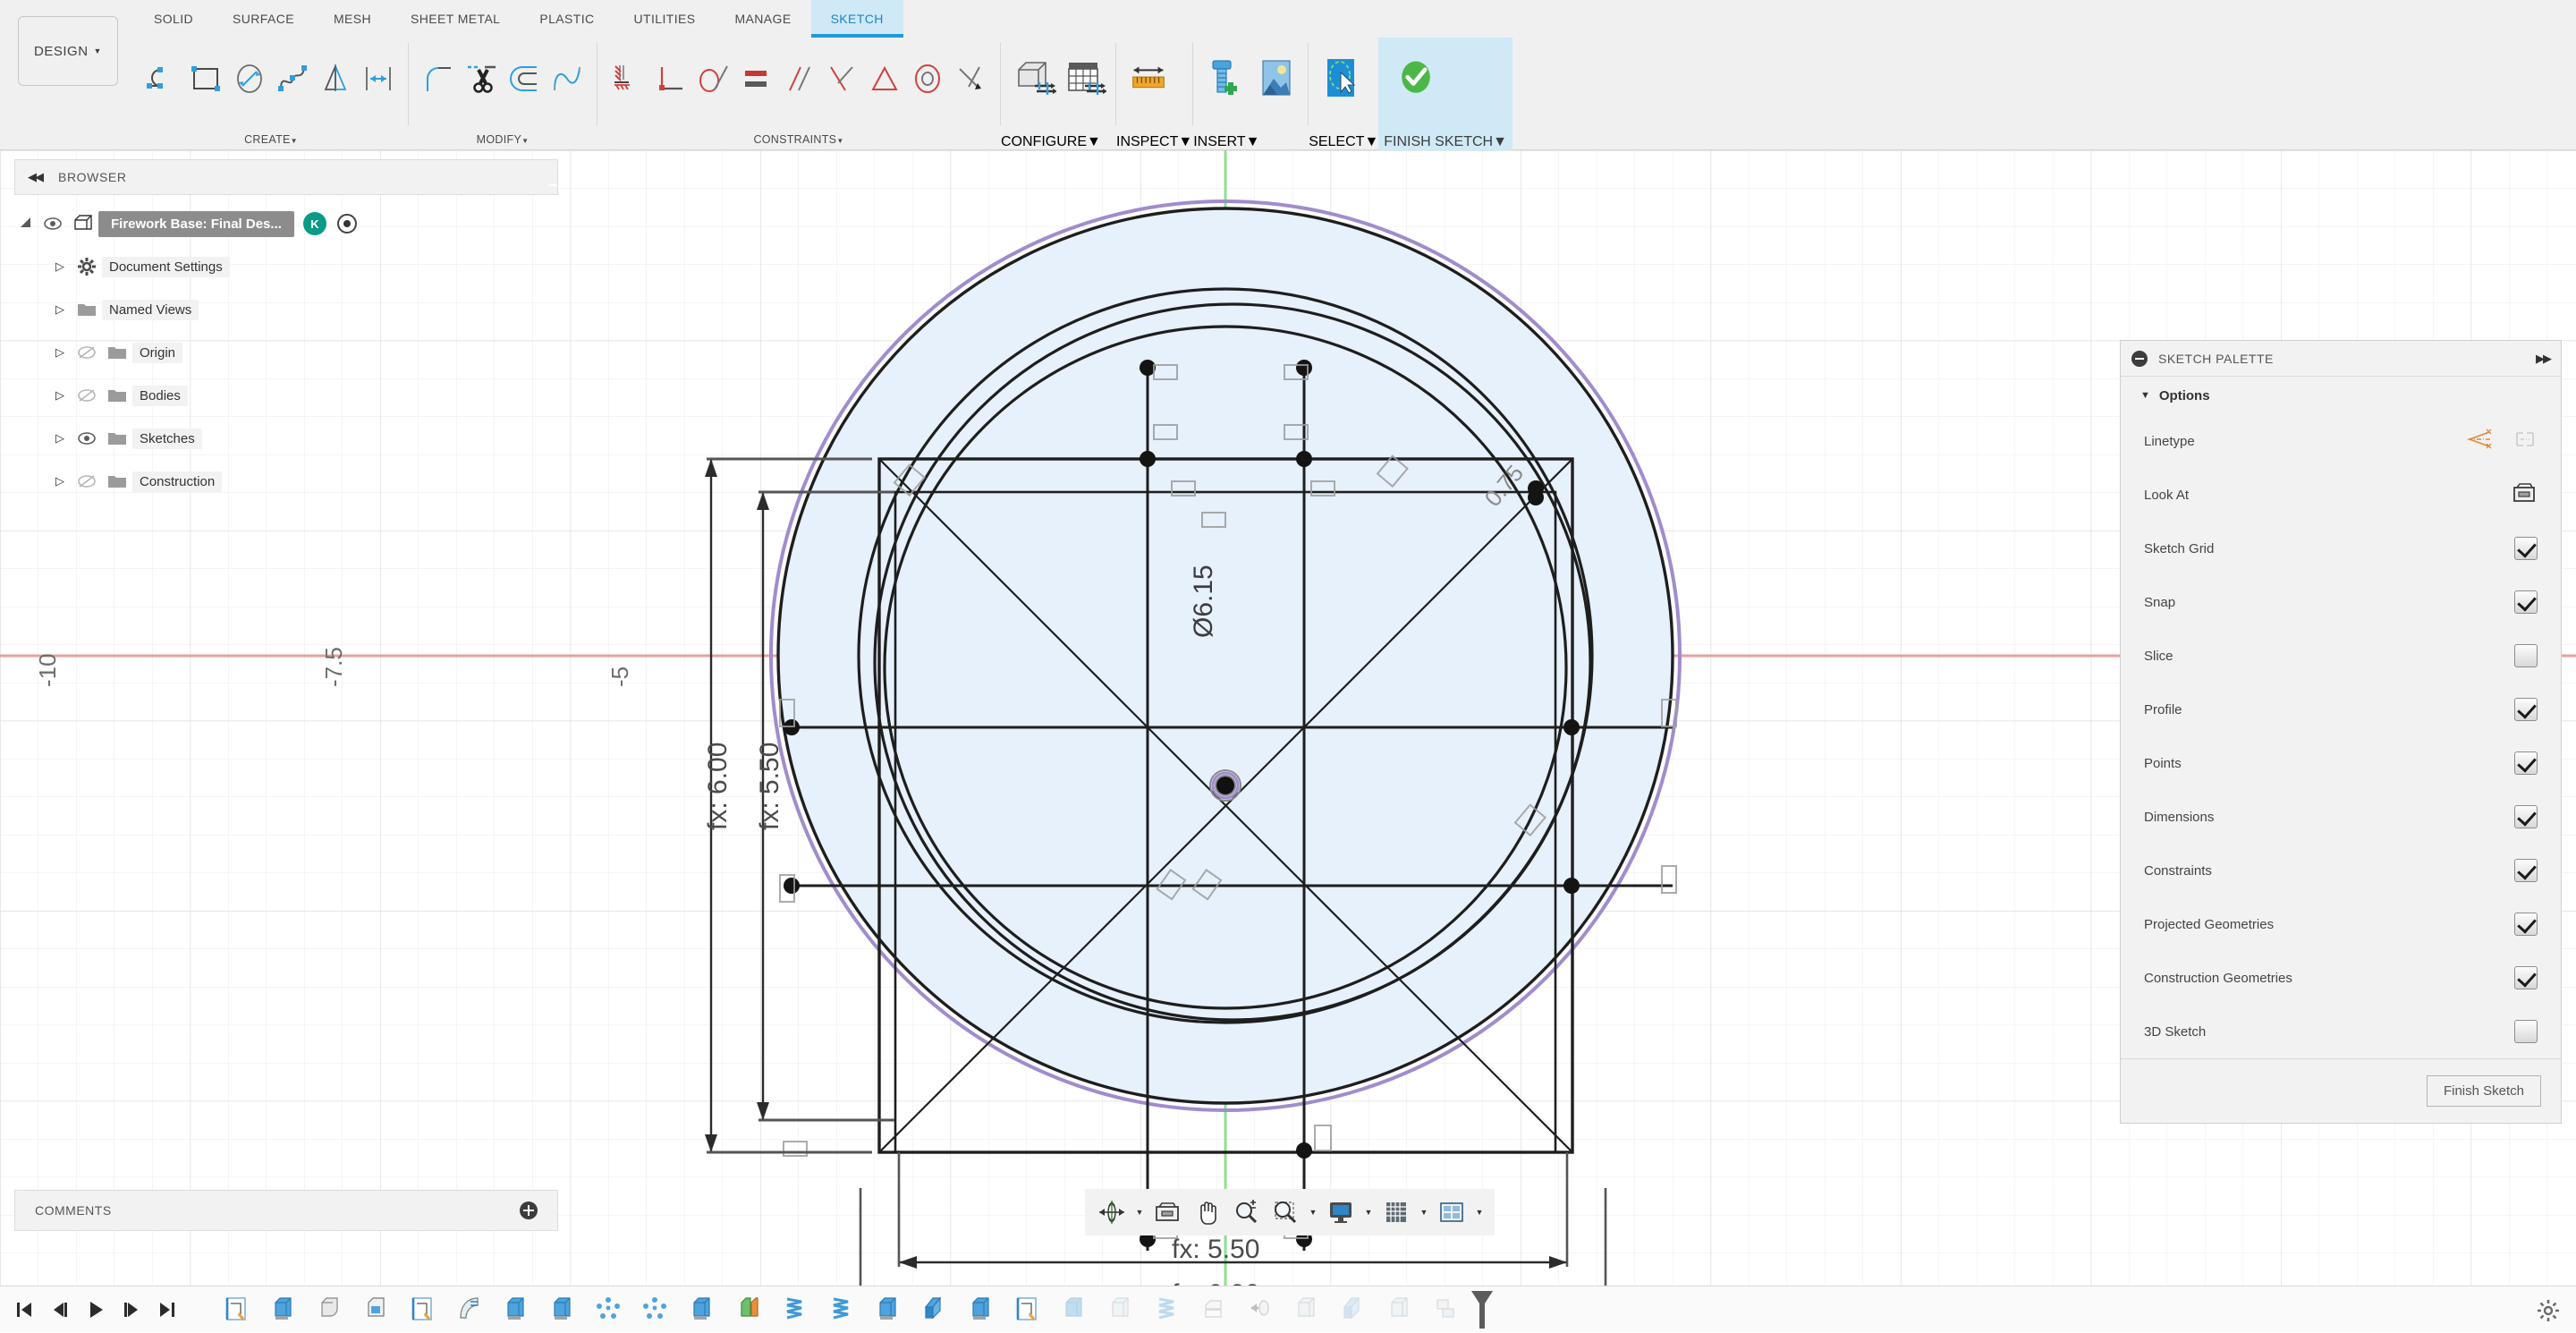 The image size is (2576, 1333). What do you see at coordinates (2526, 763) in the screenshot?
I see `points-checkbox` at bounding box center [2526, 763].